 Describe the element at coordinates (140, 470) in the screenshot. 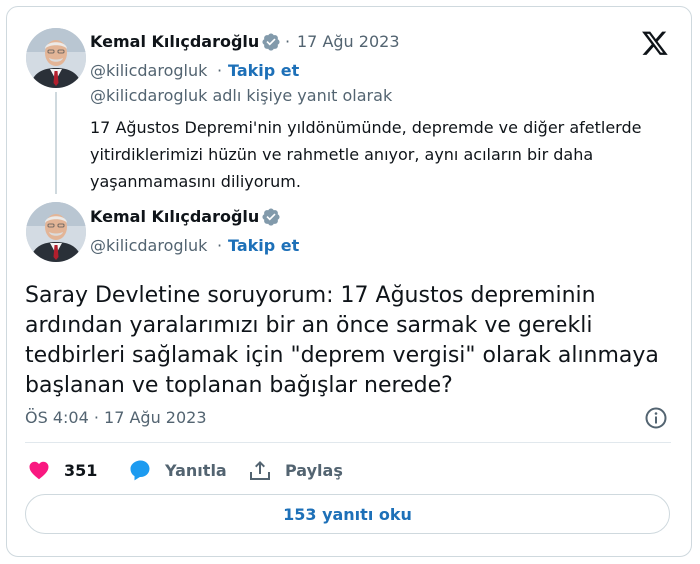

I see `reply-bubble-icon` at that location.